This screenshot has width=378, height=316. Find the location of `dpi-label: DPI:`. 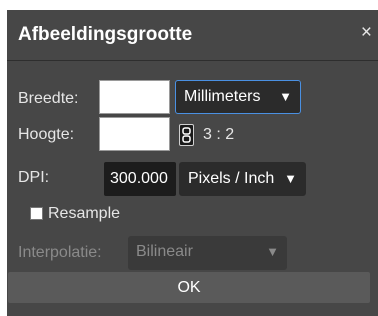

dpi-label: DPI: is located at coordinates (34, 177).